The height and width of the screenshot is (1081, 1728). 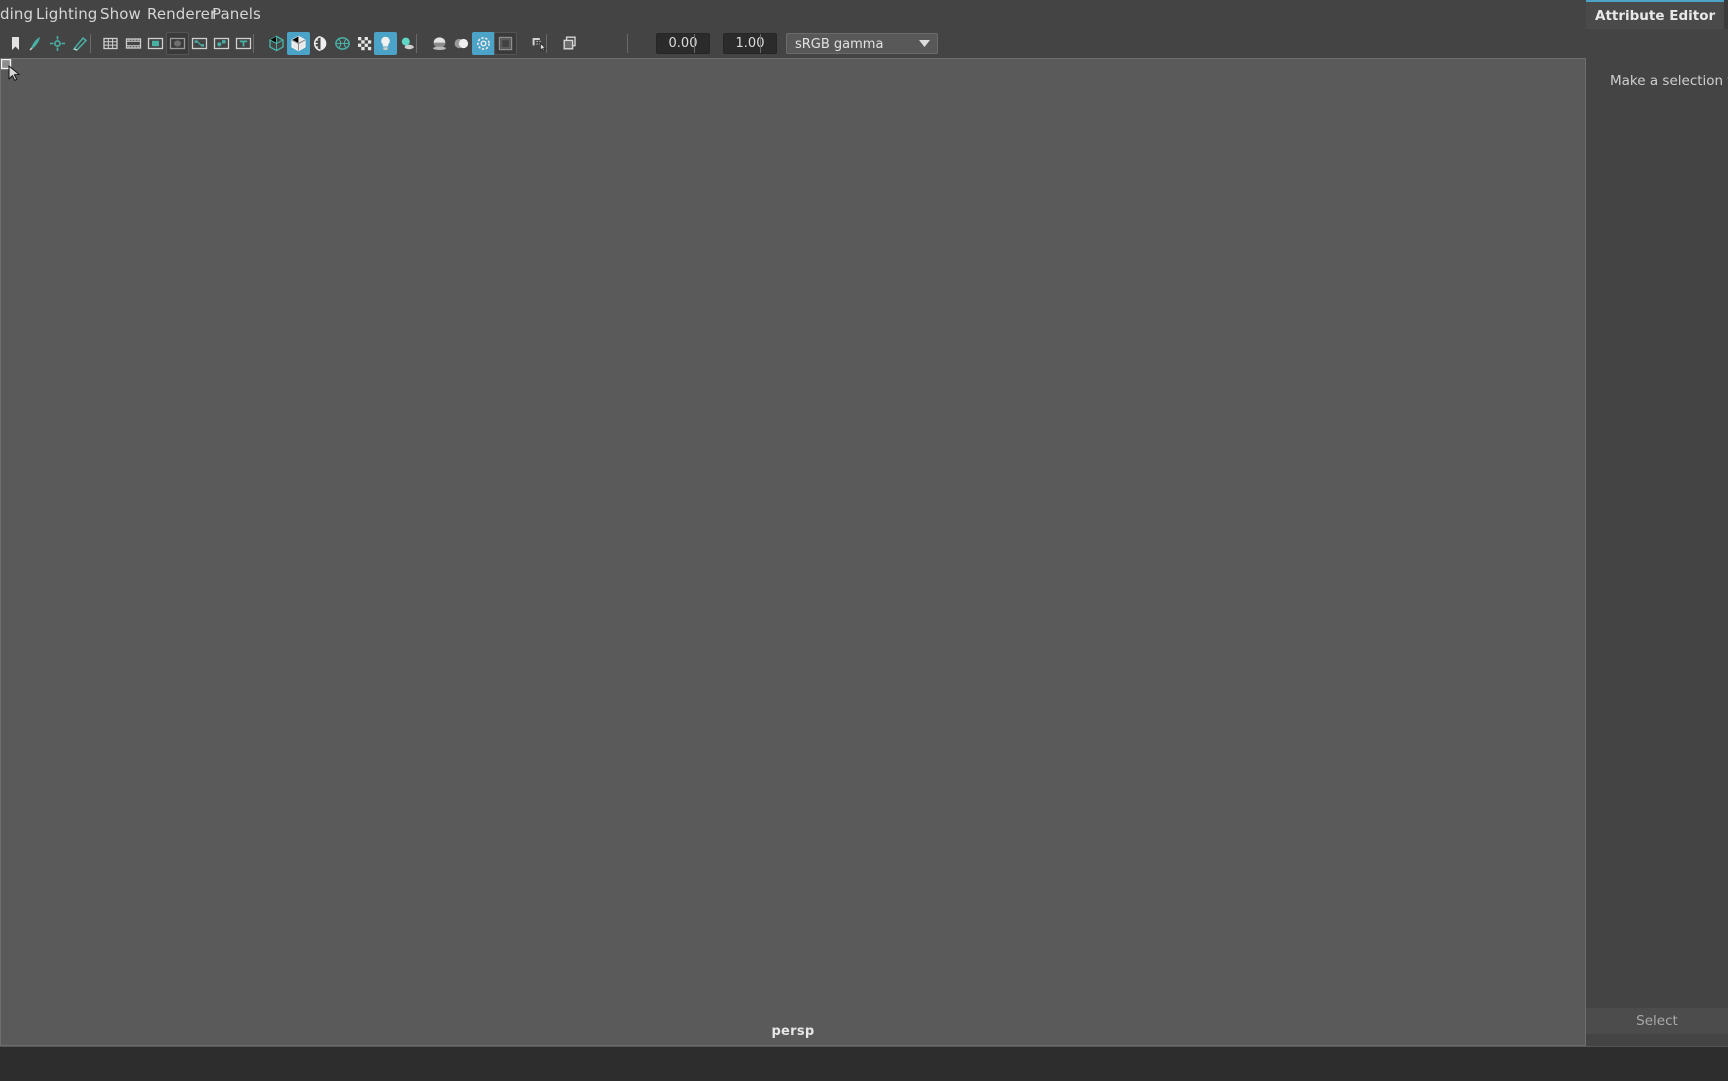 I want to click on motion-blur-icon, so click(x=461, y=43).